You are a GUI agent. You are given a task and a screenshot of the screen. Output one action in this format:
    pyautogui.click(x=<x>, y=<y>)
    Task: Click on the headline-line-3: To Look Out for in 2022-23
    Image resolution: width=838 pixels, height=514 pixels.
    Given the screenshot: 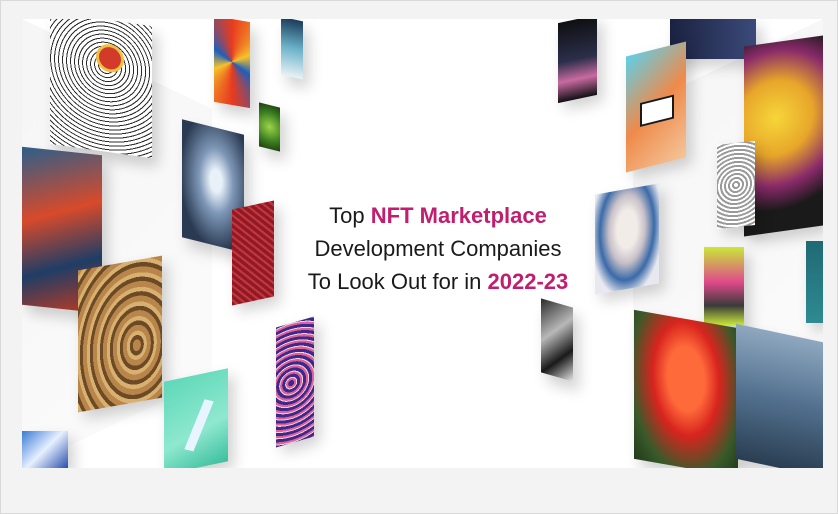 What is the action you would take?
    pyautogui.click(x=438, y=281)
    